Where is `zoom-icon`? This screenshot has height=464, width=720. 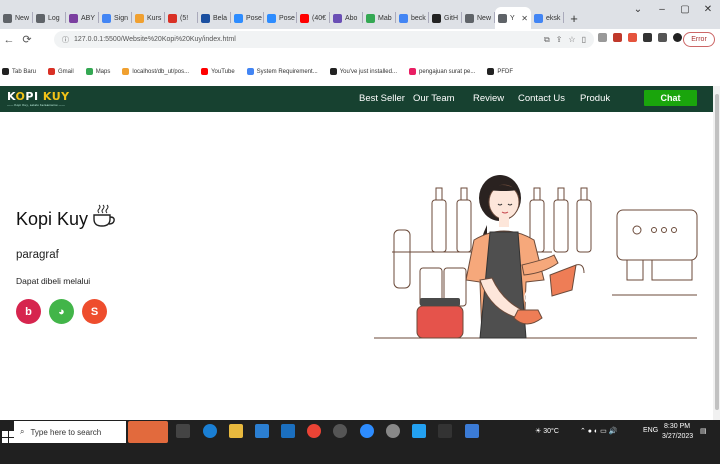 zoom-icon is located at coordinates (367, 431).